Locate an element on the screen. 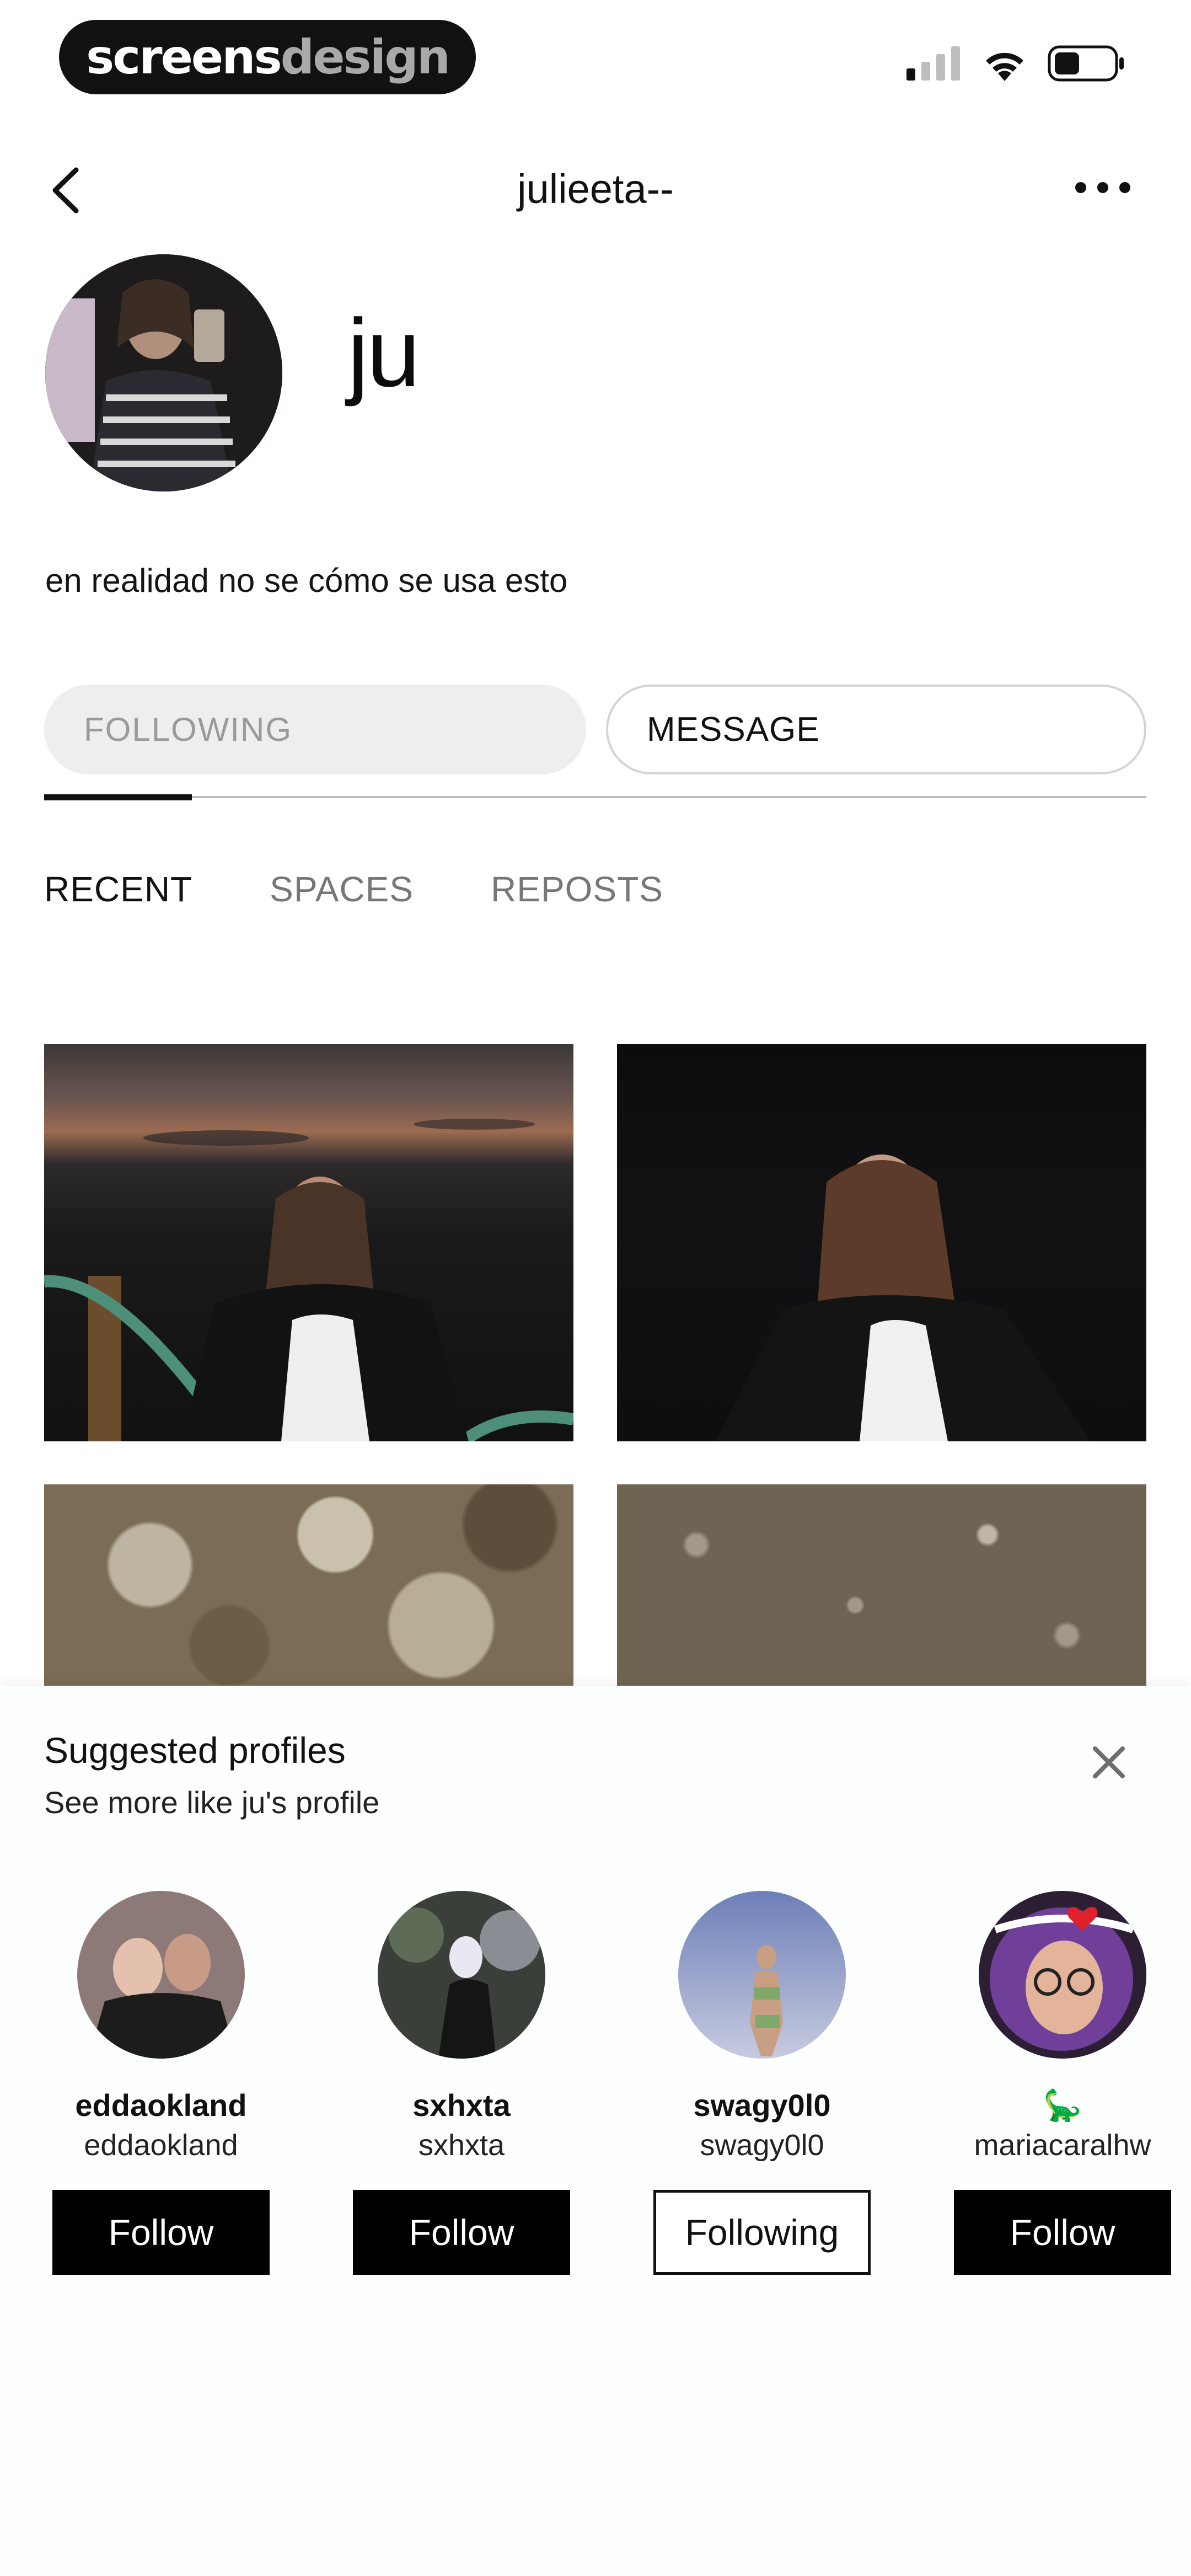  tab-recent: RECENT is located at coordinates (118, 889).